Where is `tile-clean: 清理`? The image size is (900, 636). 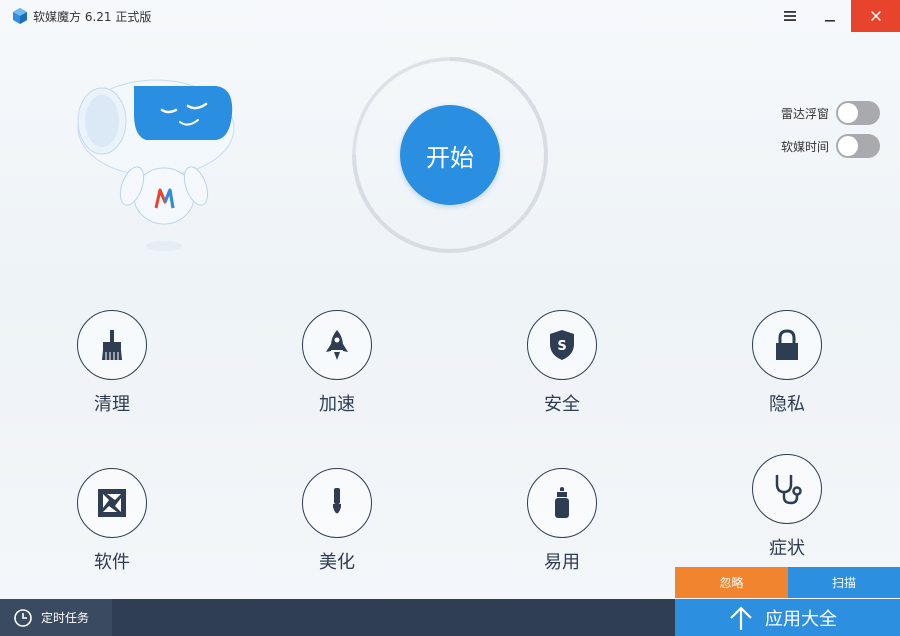 tile-clean: 清理 is located at coordinates (112, 370).